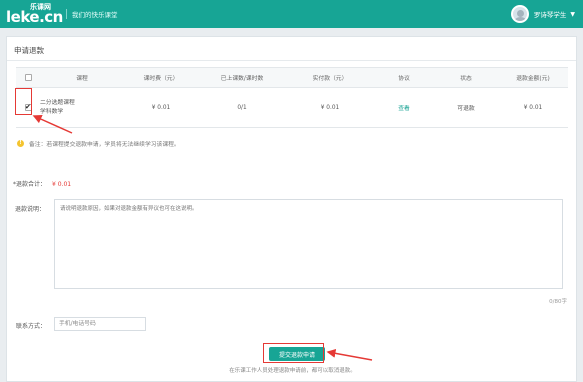 This screenshot has width=583, height=382. I want to click on refund-total-amount: ¥ 0.01, so click(62, 184).